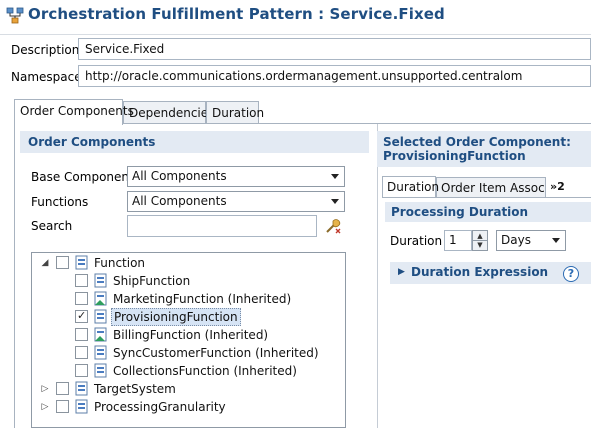 This screenshot has height=428, width=591. I want to click on functions-label: Functions, so click(60, 202).